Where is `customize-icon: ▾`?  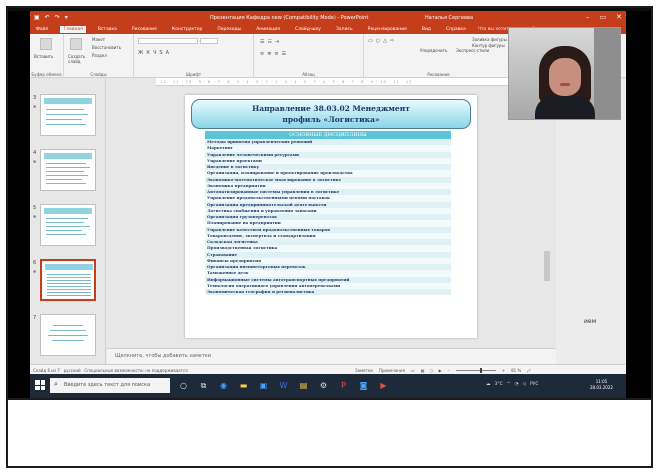 customize-icon: ▾ is located at coordinates (66, 17).